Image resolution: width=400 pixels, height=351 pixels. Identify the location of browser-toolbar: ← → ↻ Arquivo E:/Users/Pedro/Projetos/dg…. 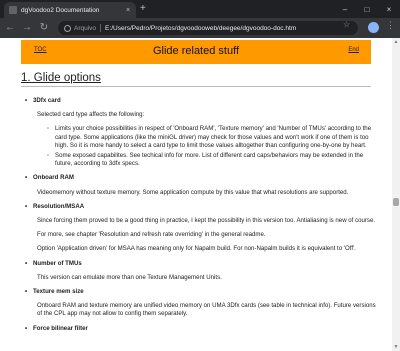
(200, 28).